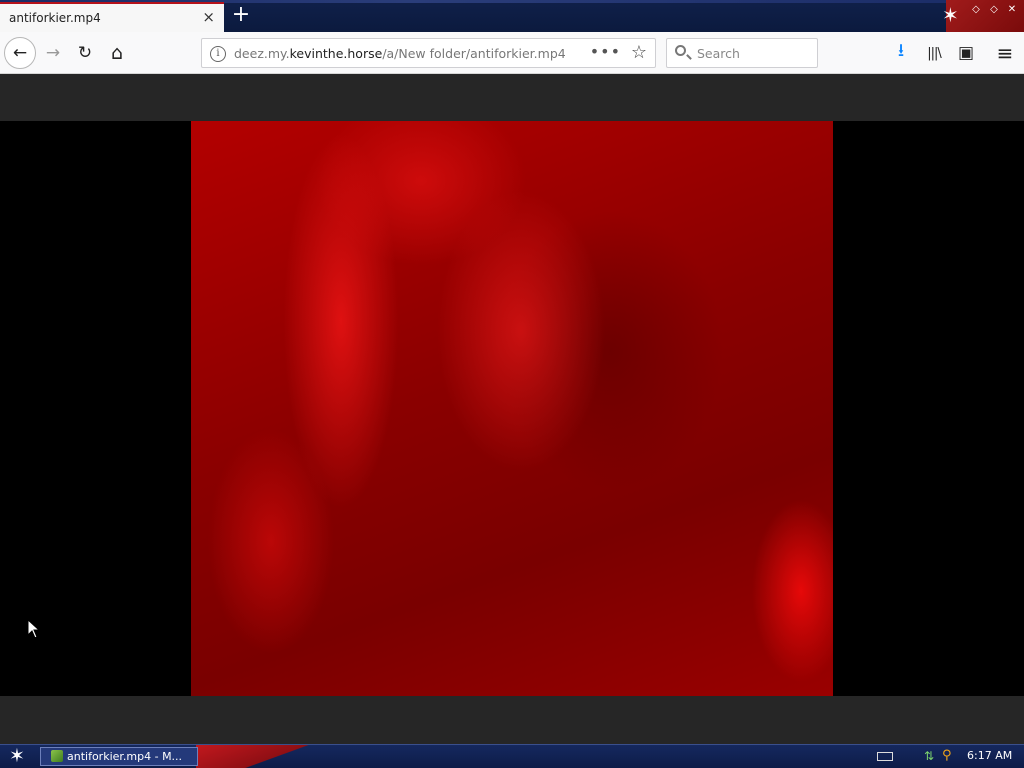  Describe the element at coordinates (512, 97) in the screenshot. I see `video-letterbox-top` at that location.